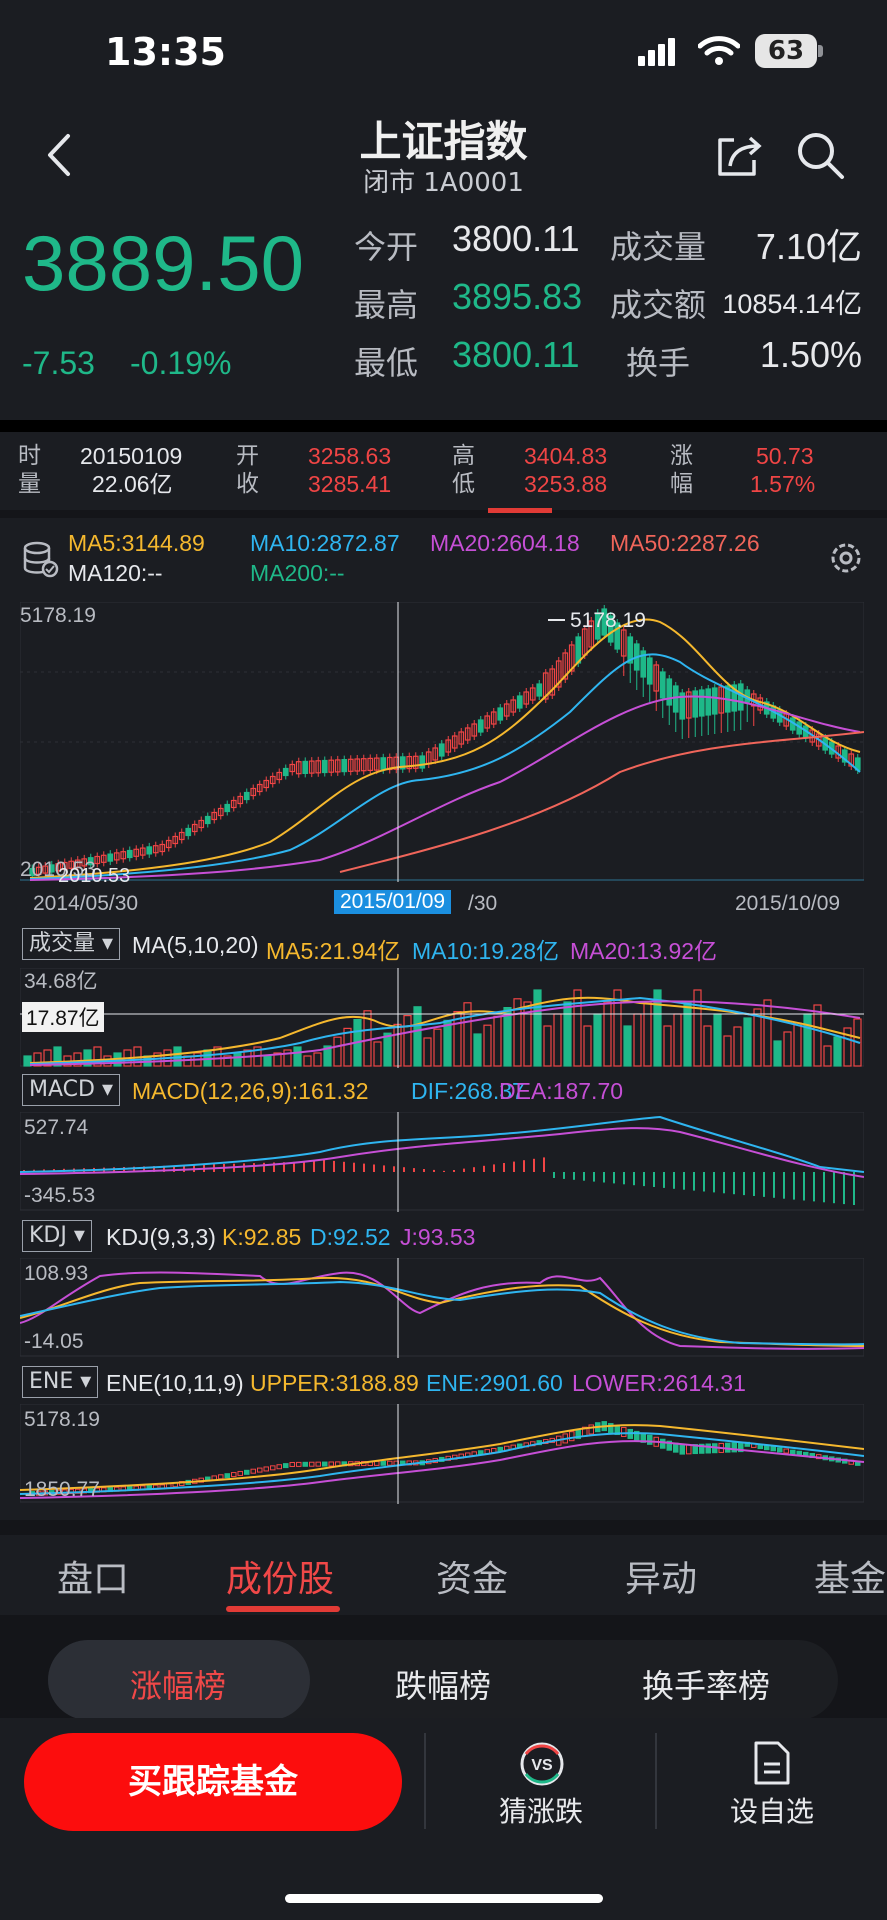  Describe the element at coordinates (542, 1764) in the screenshot. I see `vs-icon: VS` at that location.